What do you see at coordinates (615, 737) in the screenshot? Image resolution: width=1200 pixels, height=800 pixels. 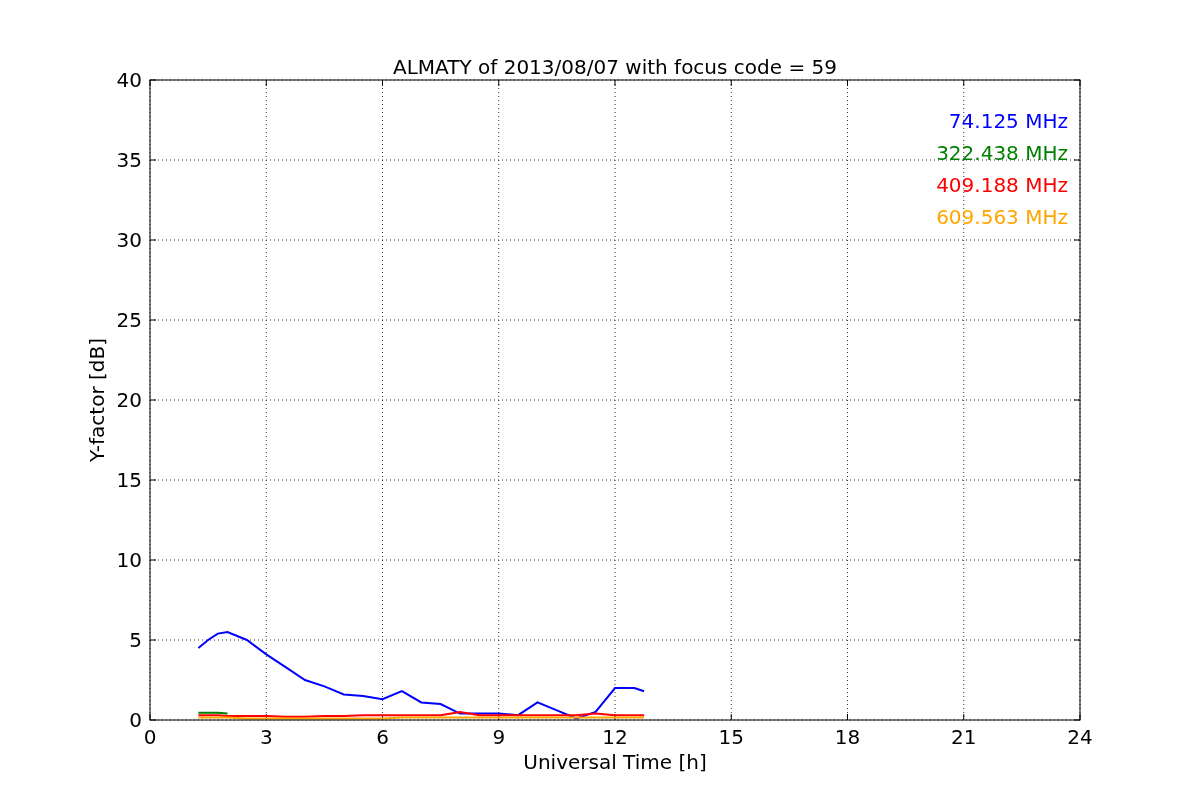 I see `tick-label: 12` at bounding box center [615, 737].